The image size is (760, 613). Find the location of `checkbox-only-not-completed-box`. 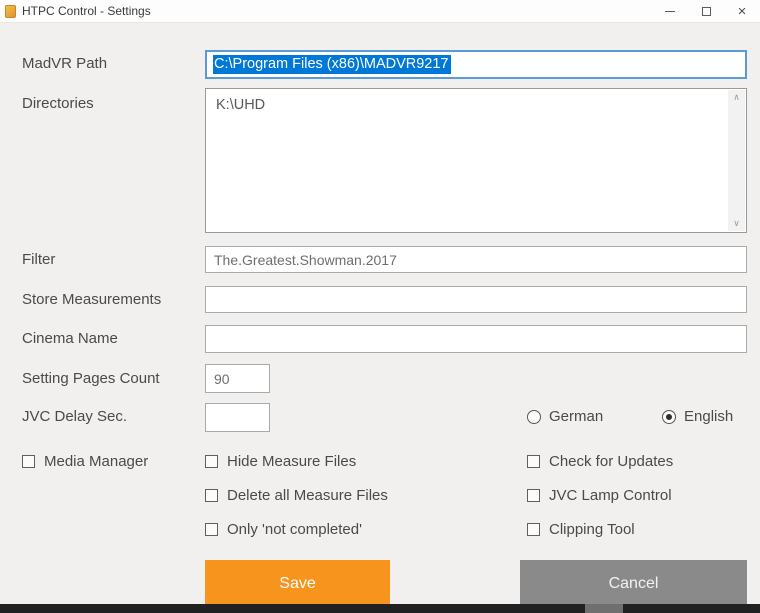

checkbox-only-not-completed-box is located at coordinates (211, 529).